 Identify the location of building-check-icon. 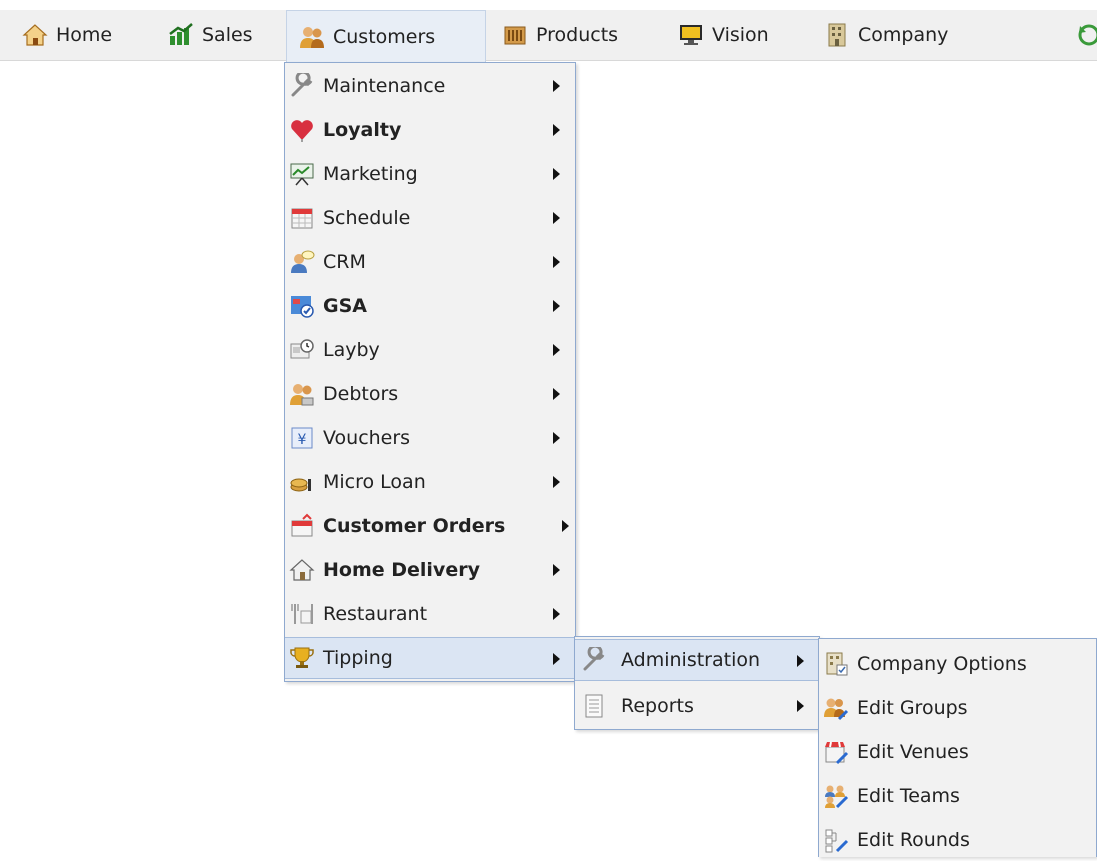
(836, 664).